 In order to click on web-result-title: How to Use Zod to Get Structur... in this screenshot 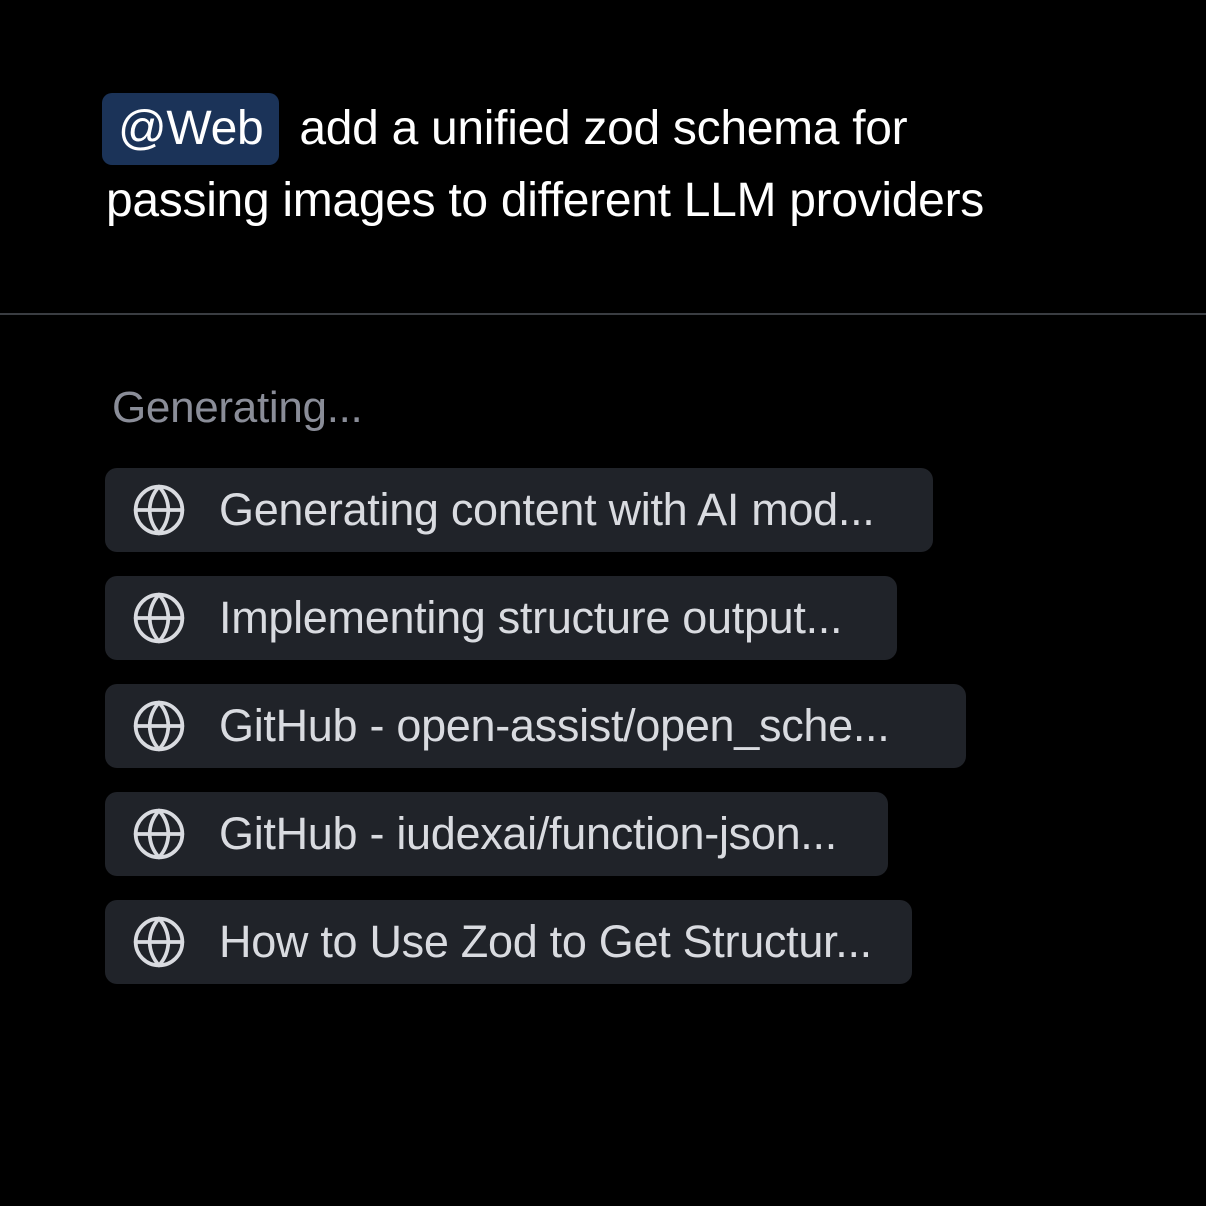, I will do `click(545, 941)`.